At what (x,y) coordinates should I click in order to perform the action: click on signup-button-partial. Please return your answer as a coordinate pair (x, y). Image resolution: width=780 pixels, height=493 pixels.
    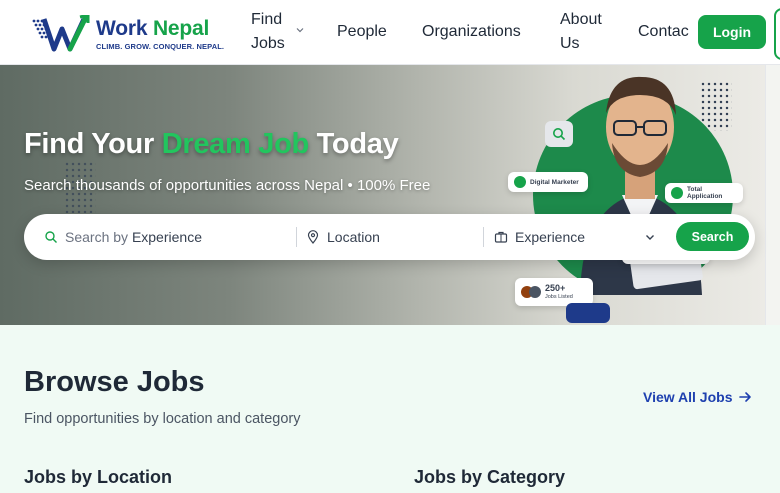
    Looking at the image, I should click on (777, 34).